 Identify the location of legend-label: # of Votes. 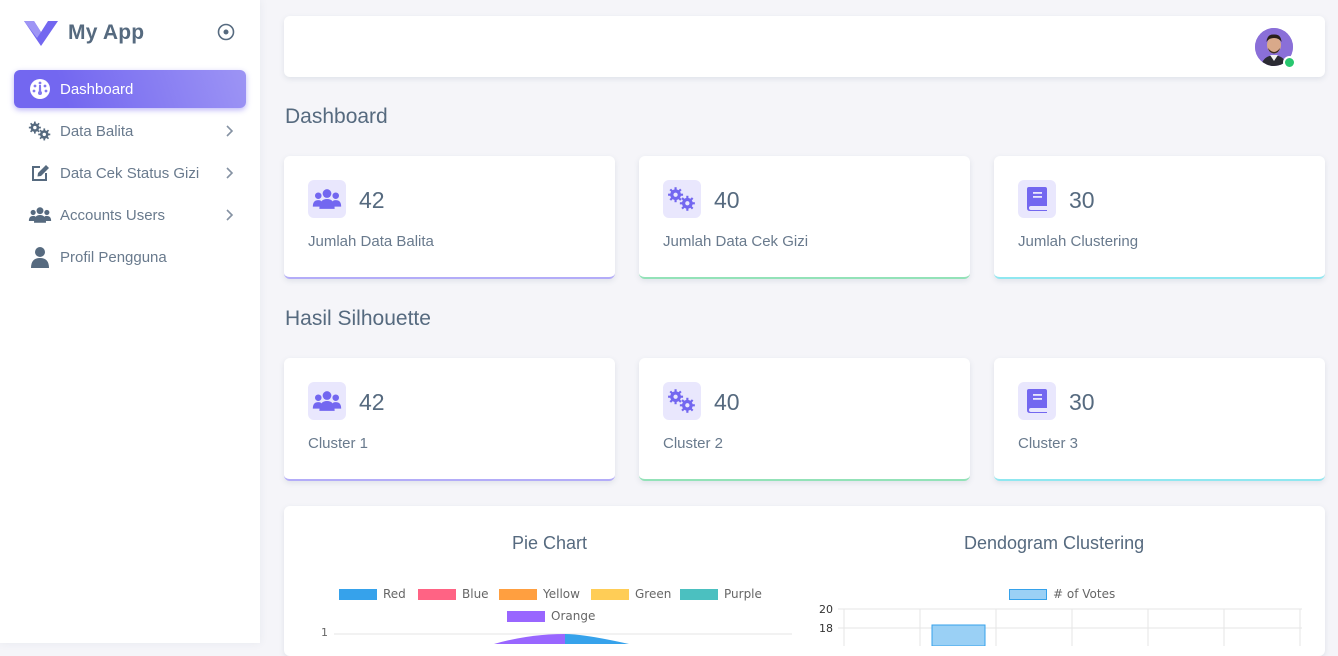
(1084, 594).